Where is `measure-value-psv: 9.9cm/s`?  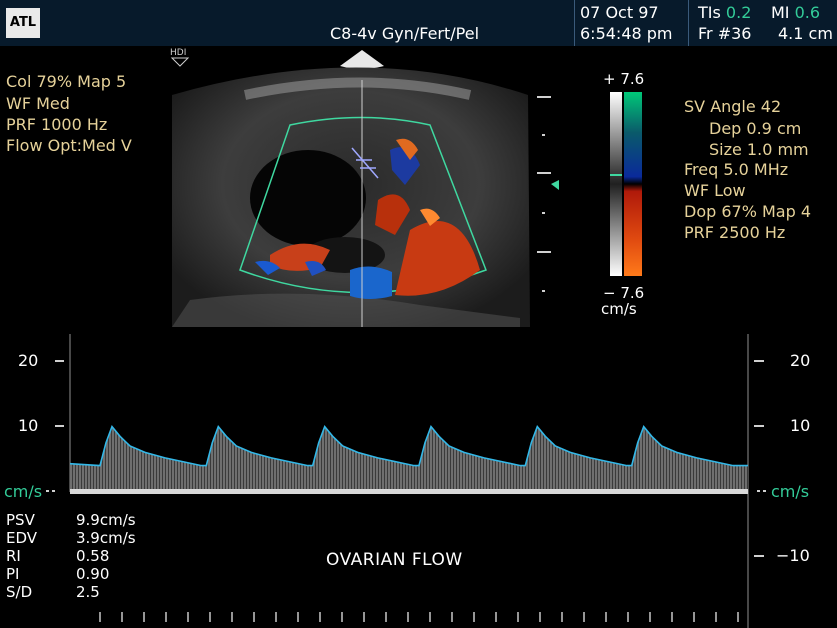 measure-value-psv: 9.9cm/s is located at coordinates (106, 520).